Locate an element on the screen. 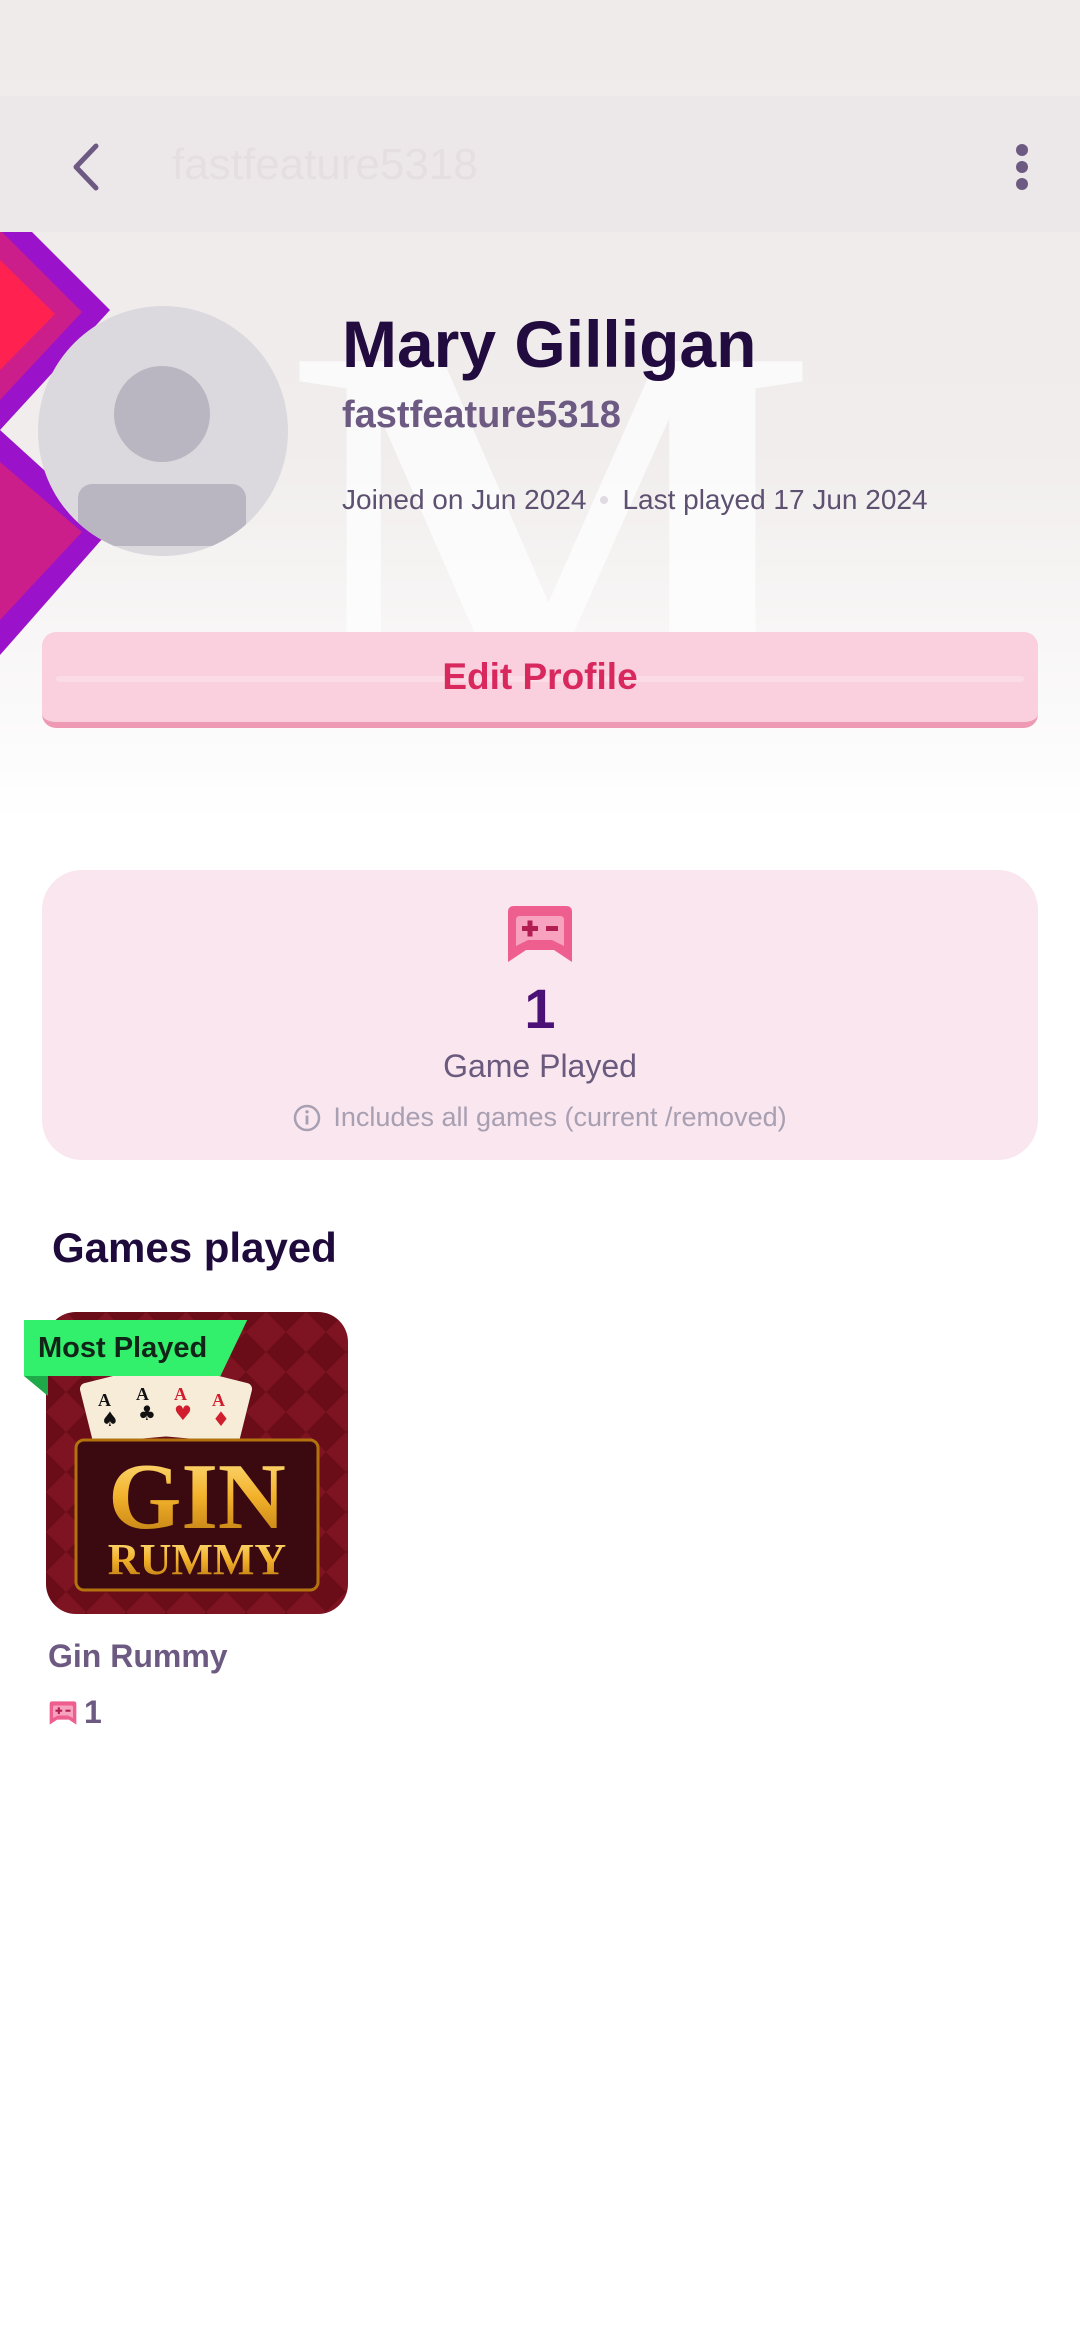 The height and width of the screenshot is (2340, 1080). games-played-label: Game Played is located at coordinates (540, 1066).